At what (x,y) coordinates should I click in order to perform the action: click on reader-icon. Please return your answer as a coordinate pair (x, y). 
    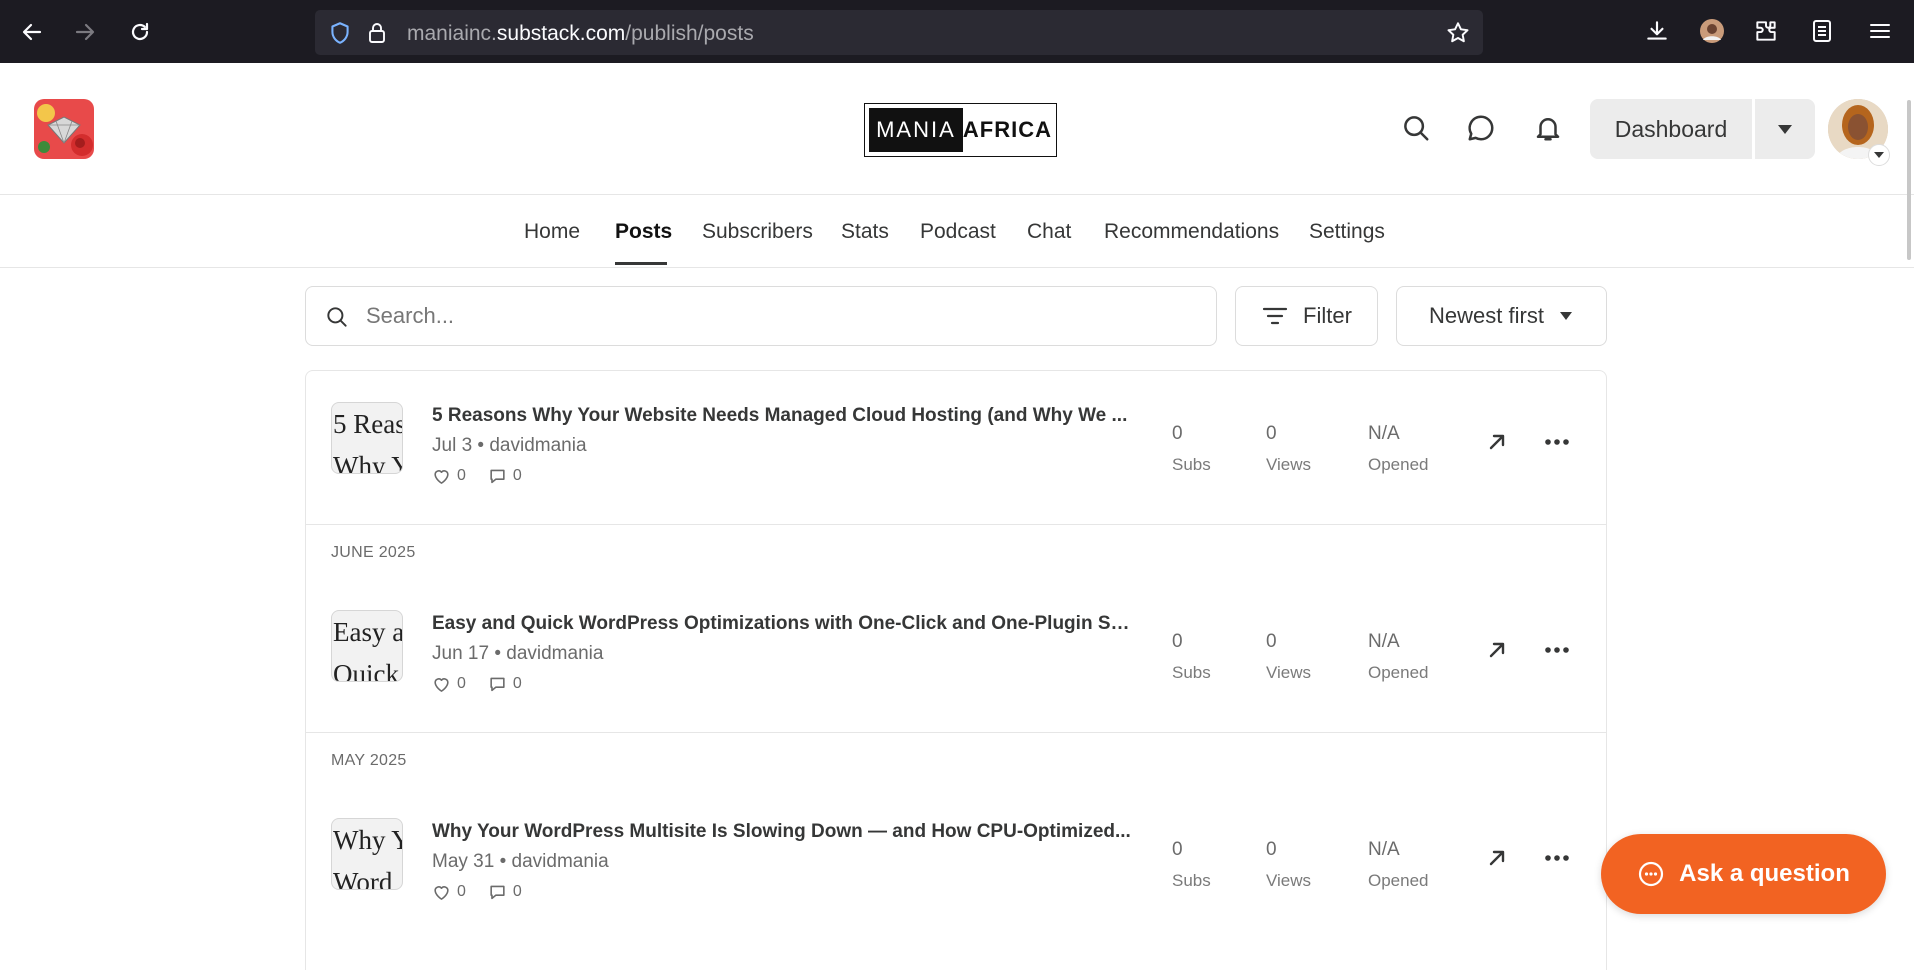
    Looking at the image, I should click on (1822, 31).